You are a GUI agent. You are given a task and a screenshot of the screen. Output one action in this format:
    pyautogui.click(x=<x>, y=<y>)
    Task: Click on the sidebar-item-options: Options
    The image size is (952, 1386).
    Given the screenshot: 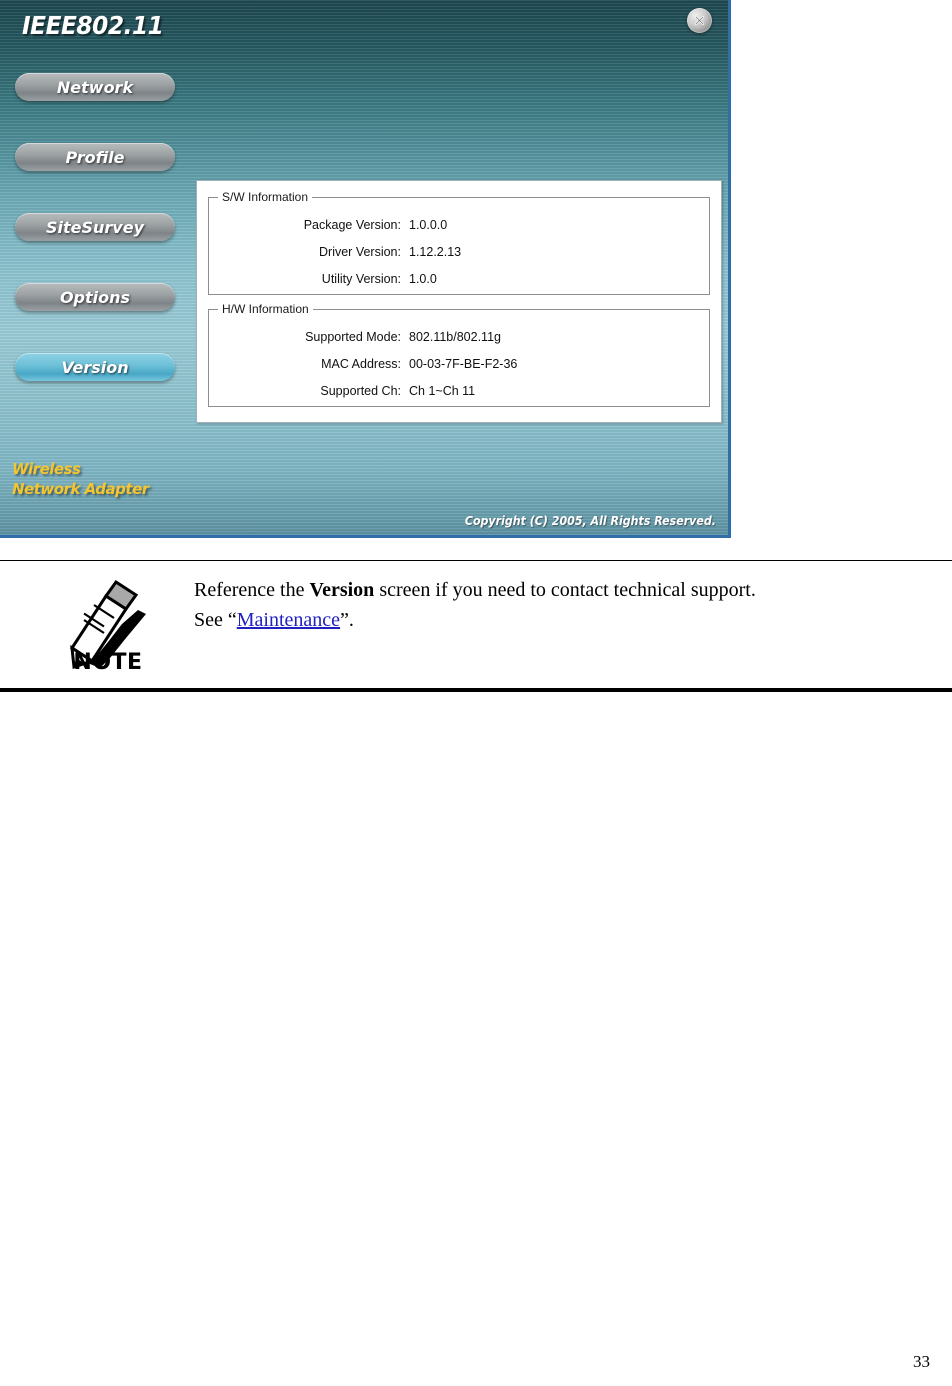 What is the action you would take?
    pyautogui.click(x=95, y=297)
    